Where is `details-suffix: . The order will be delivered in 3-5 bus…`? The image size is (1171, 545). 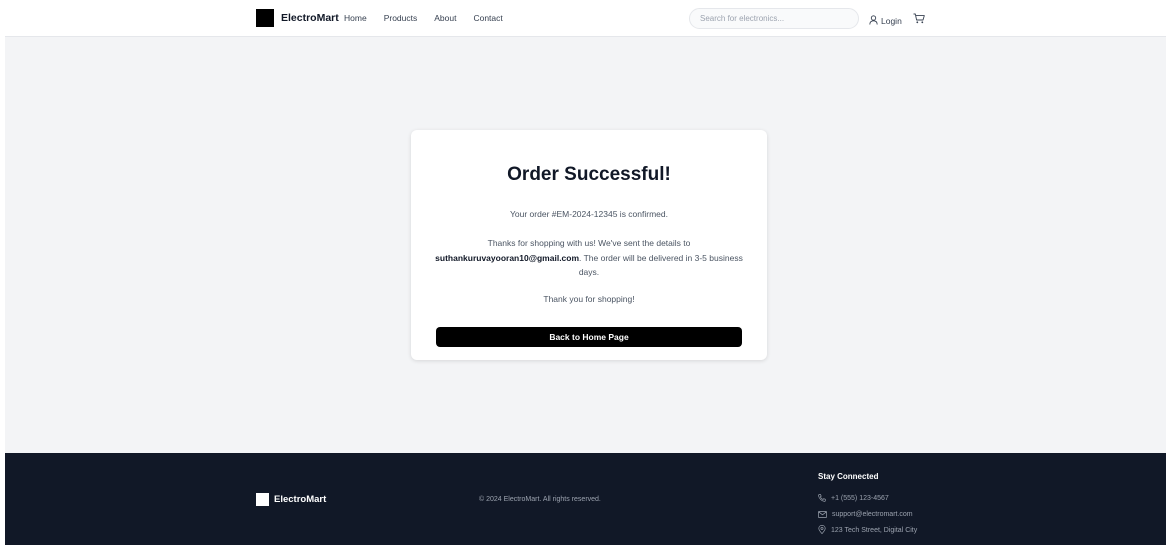 details-suffix: . The order will be delivered in 3-5 bus… is located at coordinates (660, 265).